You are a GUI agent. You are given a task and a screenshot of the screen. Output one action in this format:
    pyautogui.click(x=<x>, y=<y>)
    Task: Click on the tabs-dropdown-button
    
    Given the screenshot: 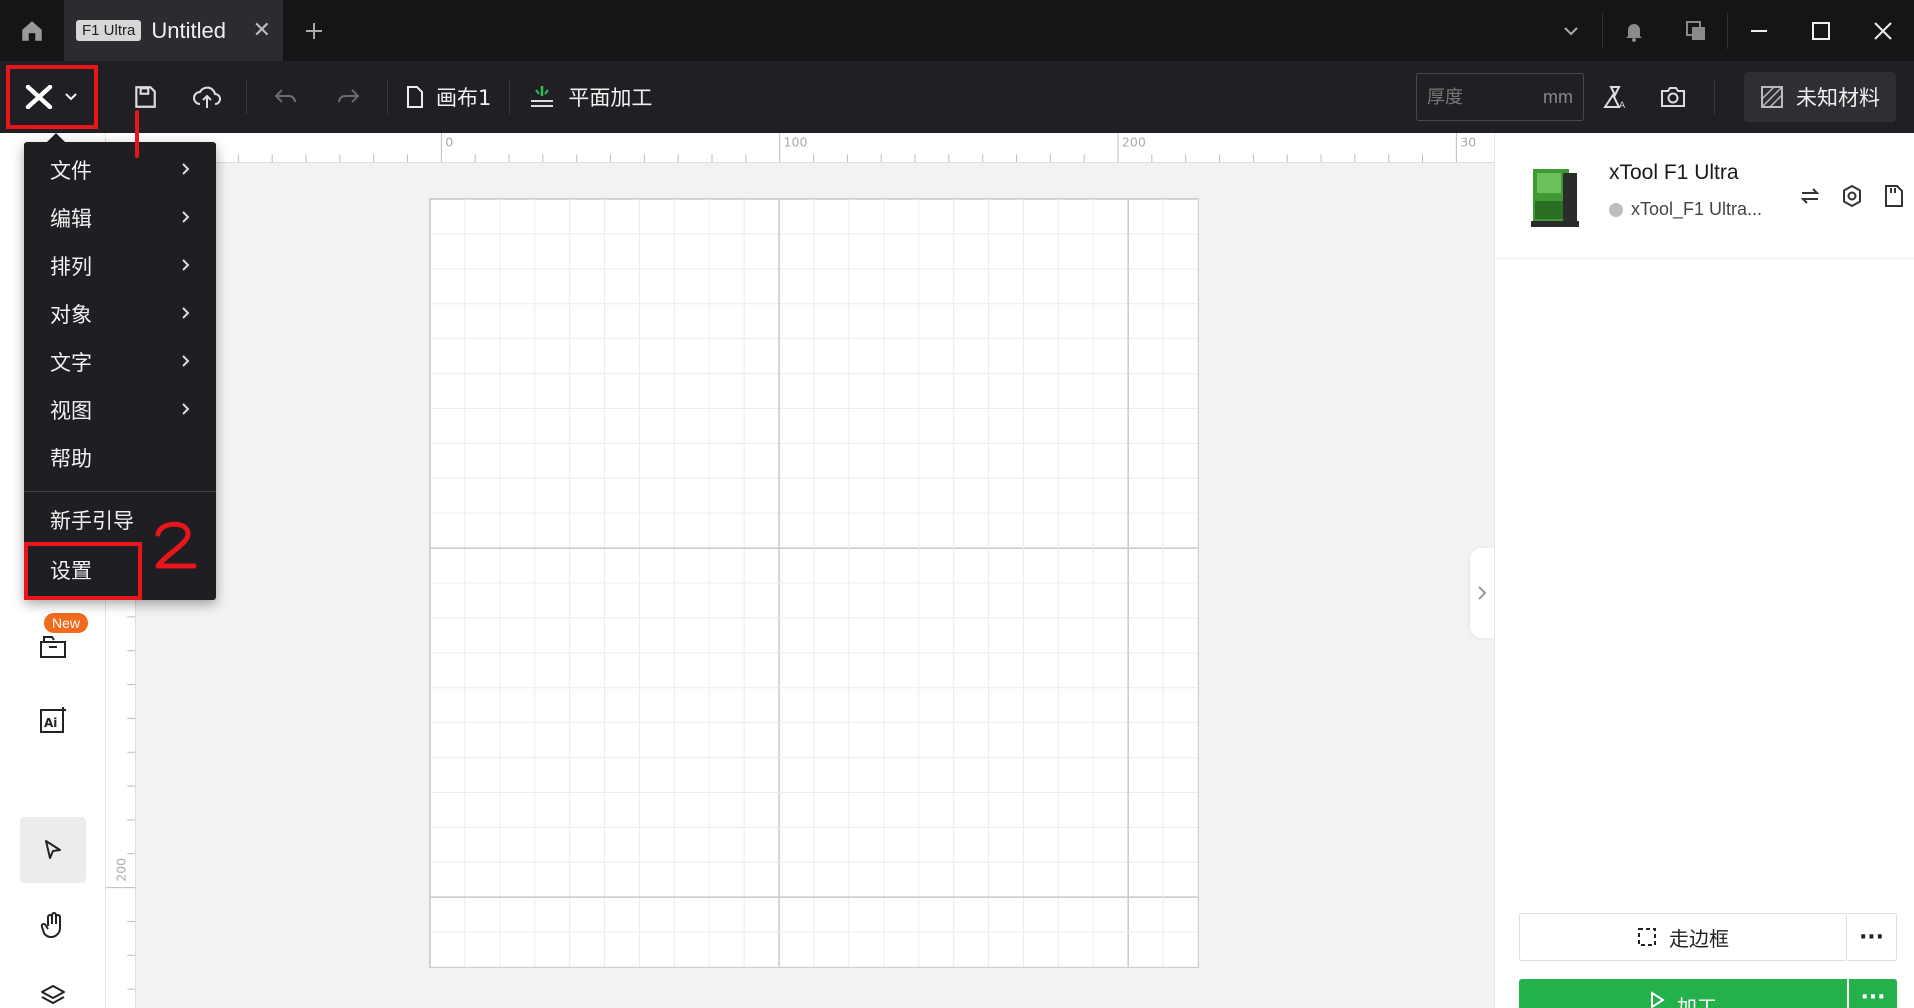 What is the action you would take?
    pyautogui.click(x=1571, y=30)
    